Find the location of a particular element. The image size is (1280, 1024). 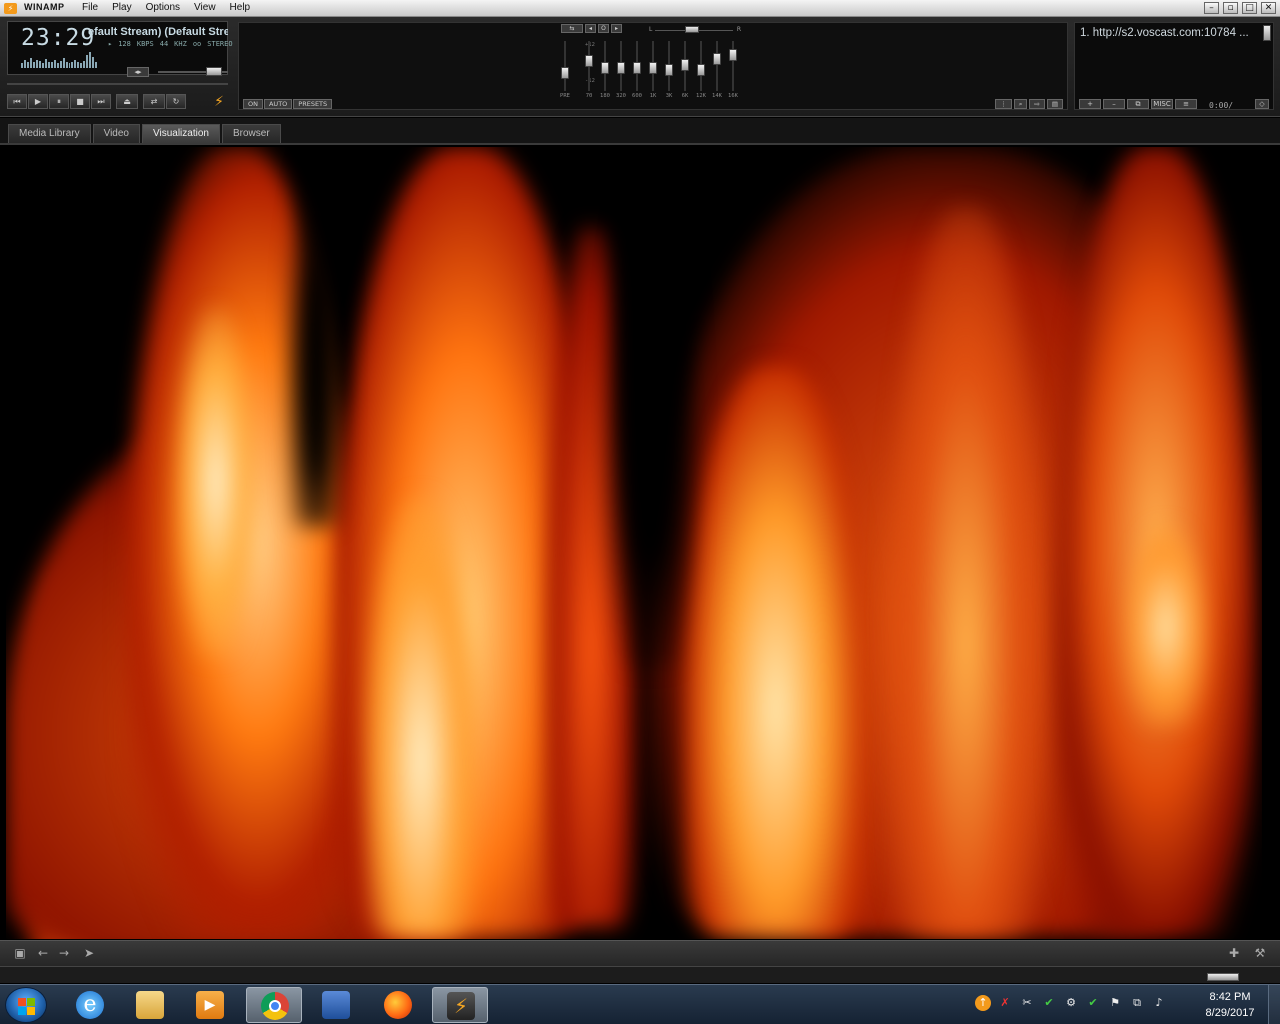

eq-band-slider: 1K is located at coordinates (653, 68).